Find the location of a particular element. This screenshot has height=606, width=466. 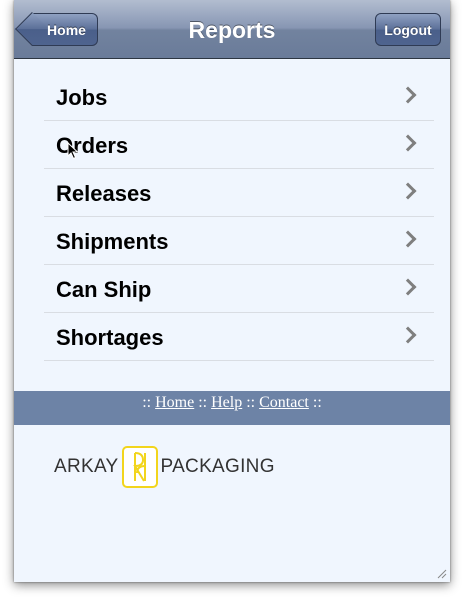

logo-mark-icon is located at coordinates (139, 467).